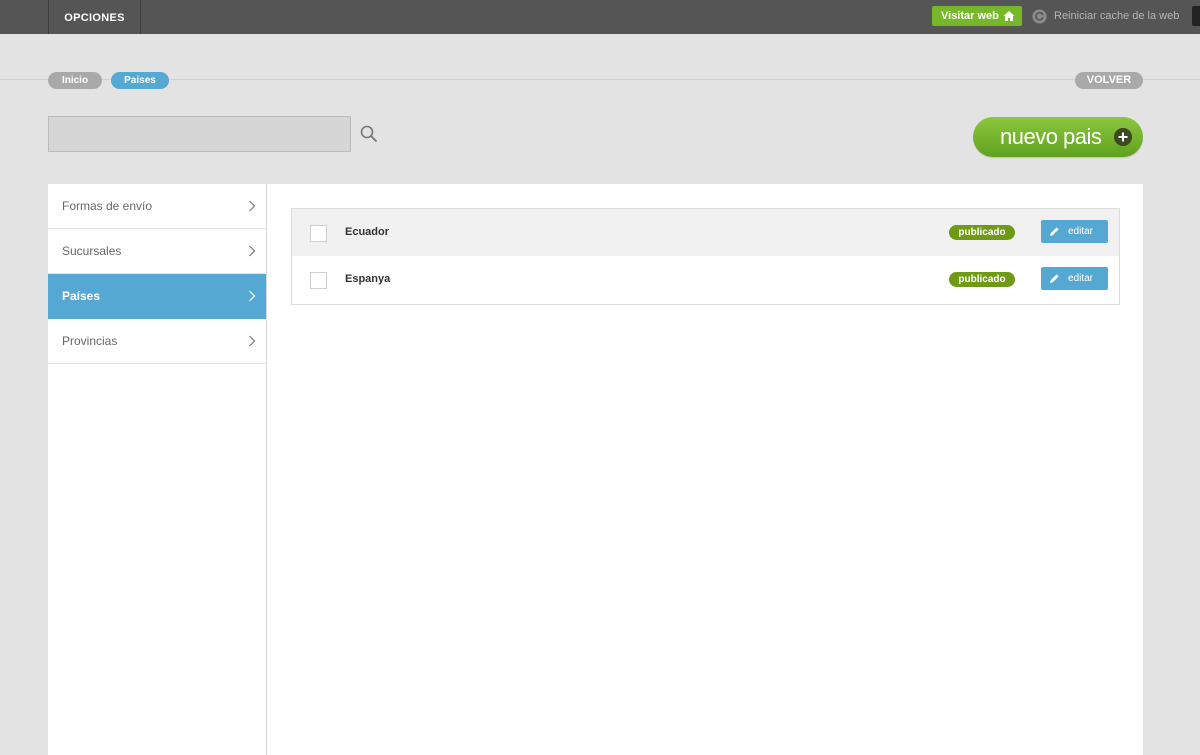  What do you see at coordinates (970, 16) in the screenshot?
I see `visit-web-label: Visitar web` at bounding box center [970, 16].